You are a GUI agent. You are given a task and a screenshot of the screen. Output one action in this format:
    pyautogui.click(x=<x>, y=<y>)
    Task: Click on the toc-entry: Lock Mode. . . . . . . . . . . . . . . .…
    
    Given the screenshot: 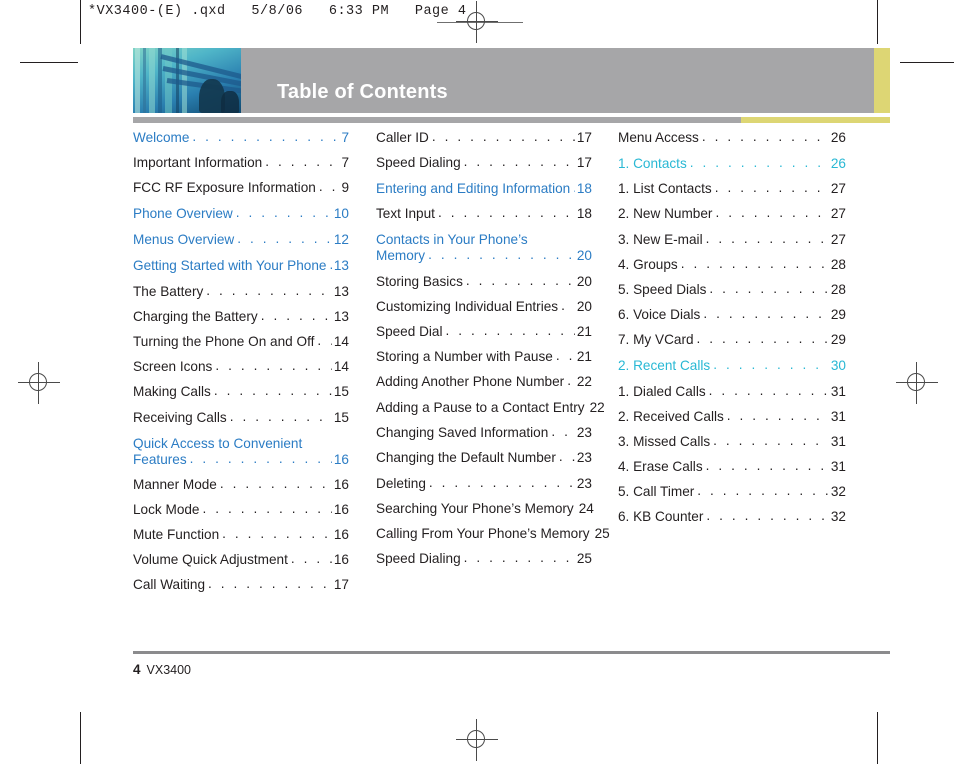 What is the action you would take?
    pyautogui.click(x=241, y=509)
    